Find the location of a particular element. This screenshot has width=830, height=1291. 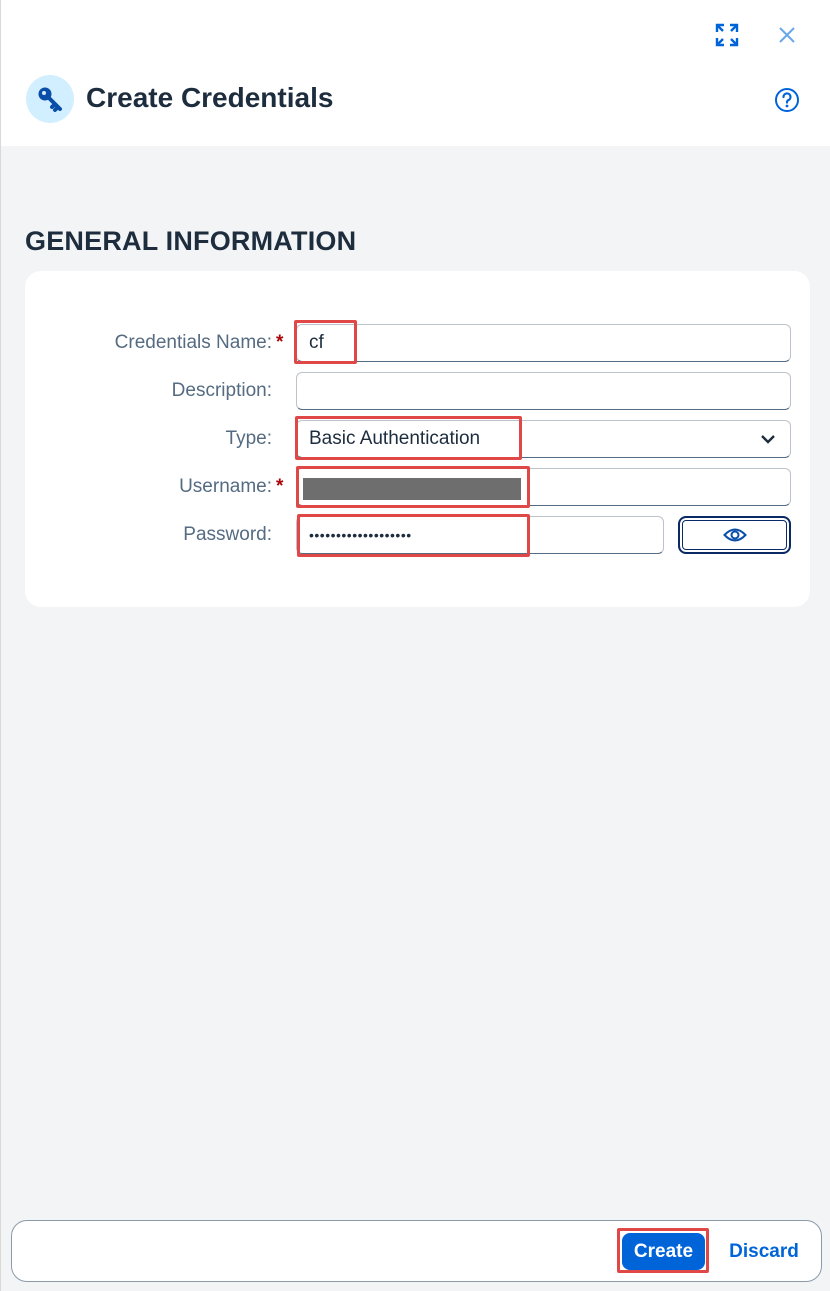

help-icon is located at coordinates (787, 100).